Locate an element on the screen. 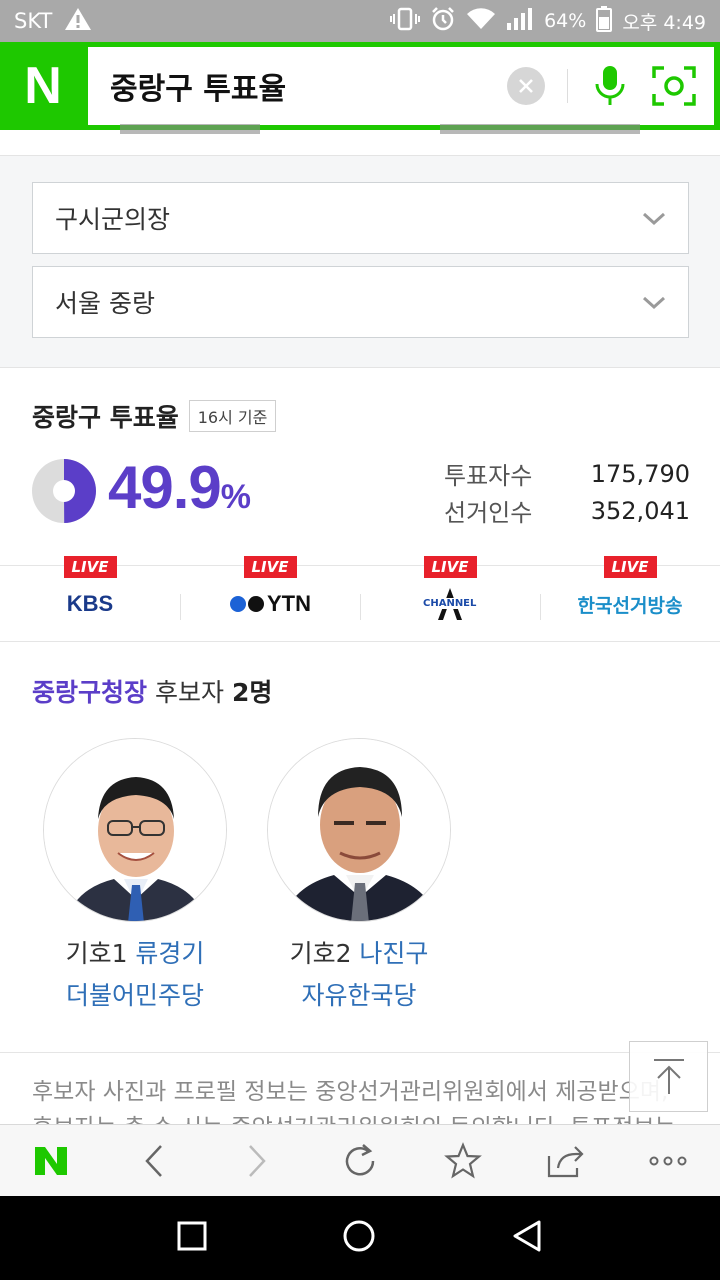 The height and width of the screenshot is (1280, 720). square-icon is located at coordinates (192, 1236).